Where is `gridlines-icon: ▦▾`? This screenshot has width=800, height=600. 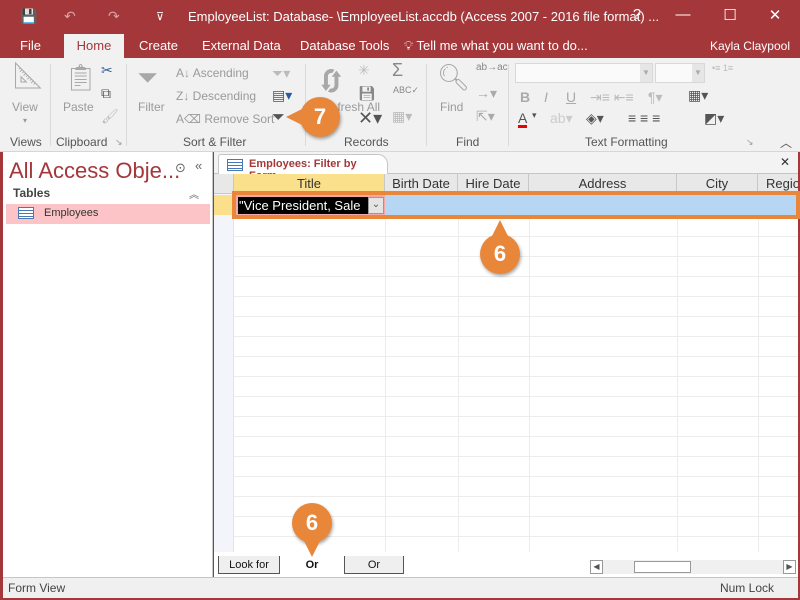
gridlines-icon: ▦▾ is located at coordinates (698, 95).